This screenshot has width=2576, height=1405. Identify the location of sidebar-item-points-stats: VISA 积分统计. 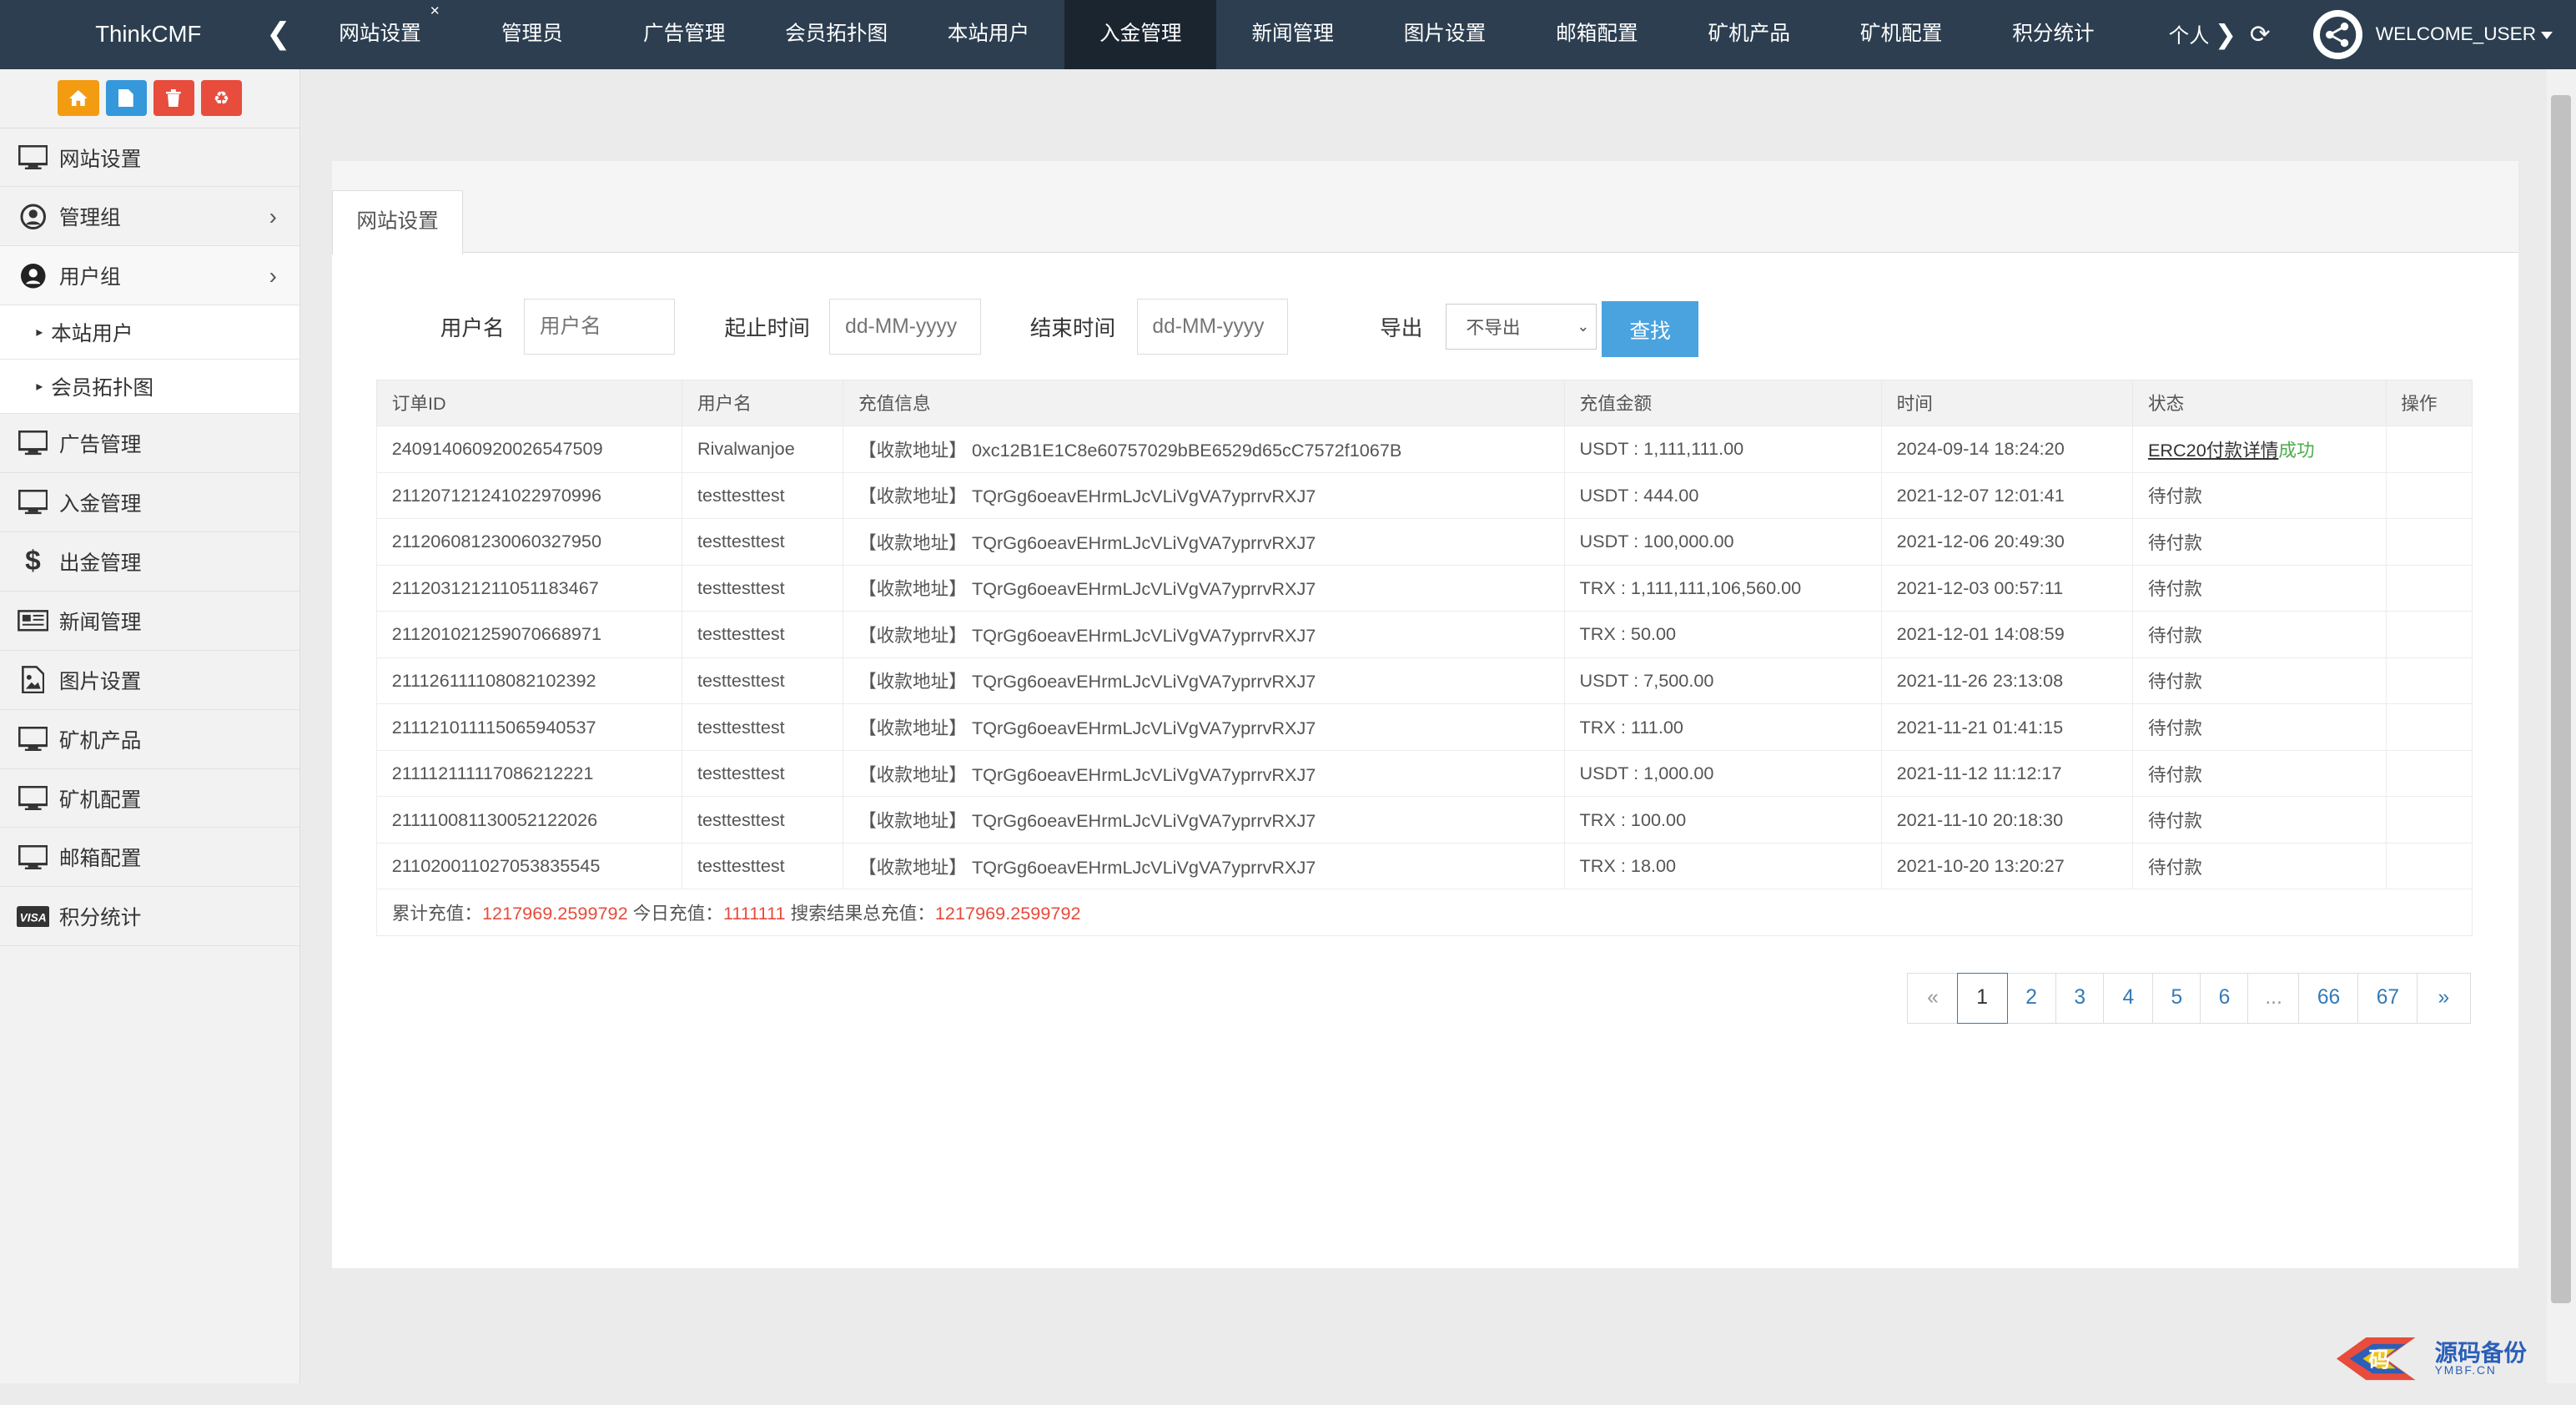
(150, 917).